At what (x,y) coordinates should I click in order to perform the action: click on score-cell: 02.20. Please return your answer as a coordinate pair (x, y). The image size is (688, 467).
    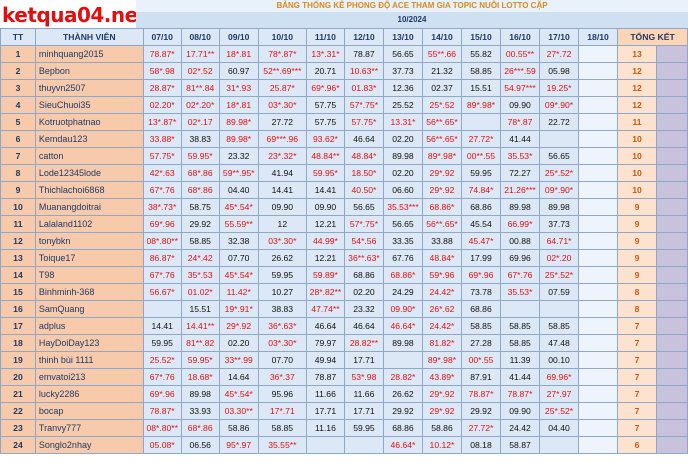
    Looking at the image, I should click on (402, 173).